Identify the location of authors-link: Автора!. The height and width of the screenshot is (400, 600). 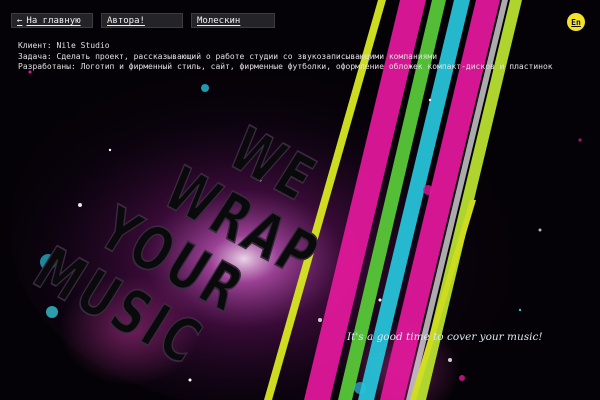
(142, 20).